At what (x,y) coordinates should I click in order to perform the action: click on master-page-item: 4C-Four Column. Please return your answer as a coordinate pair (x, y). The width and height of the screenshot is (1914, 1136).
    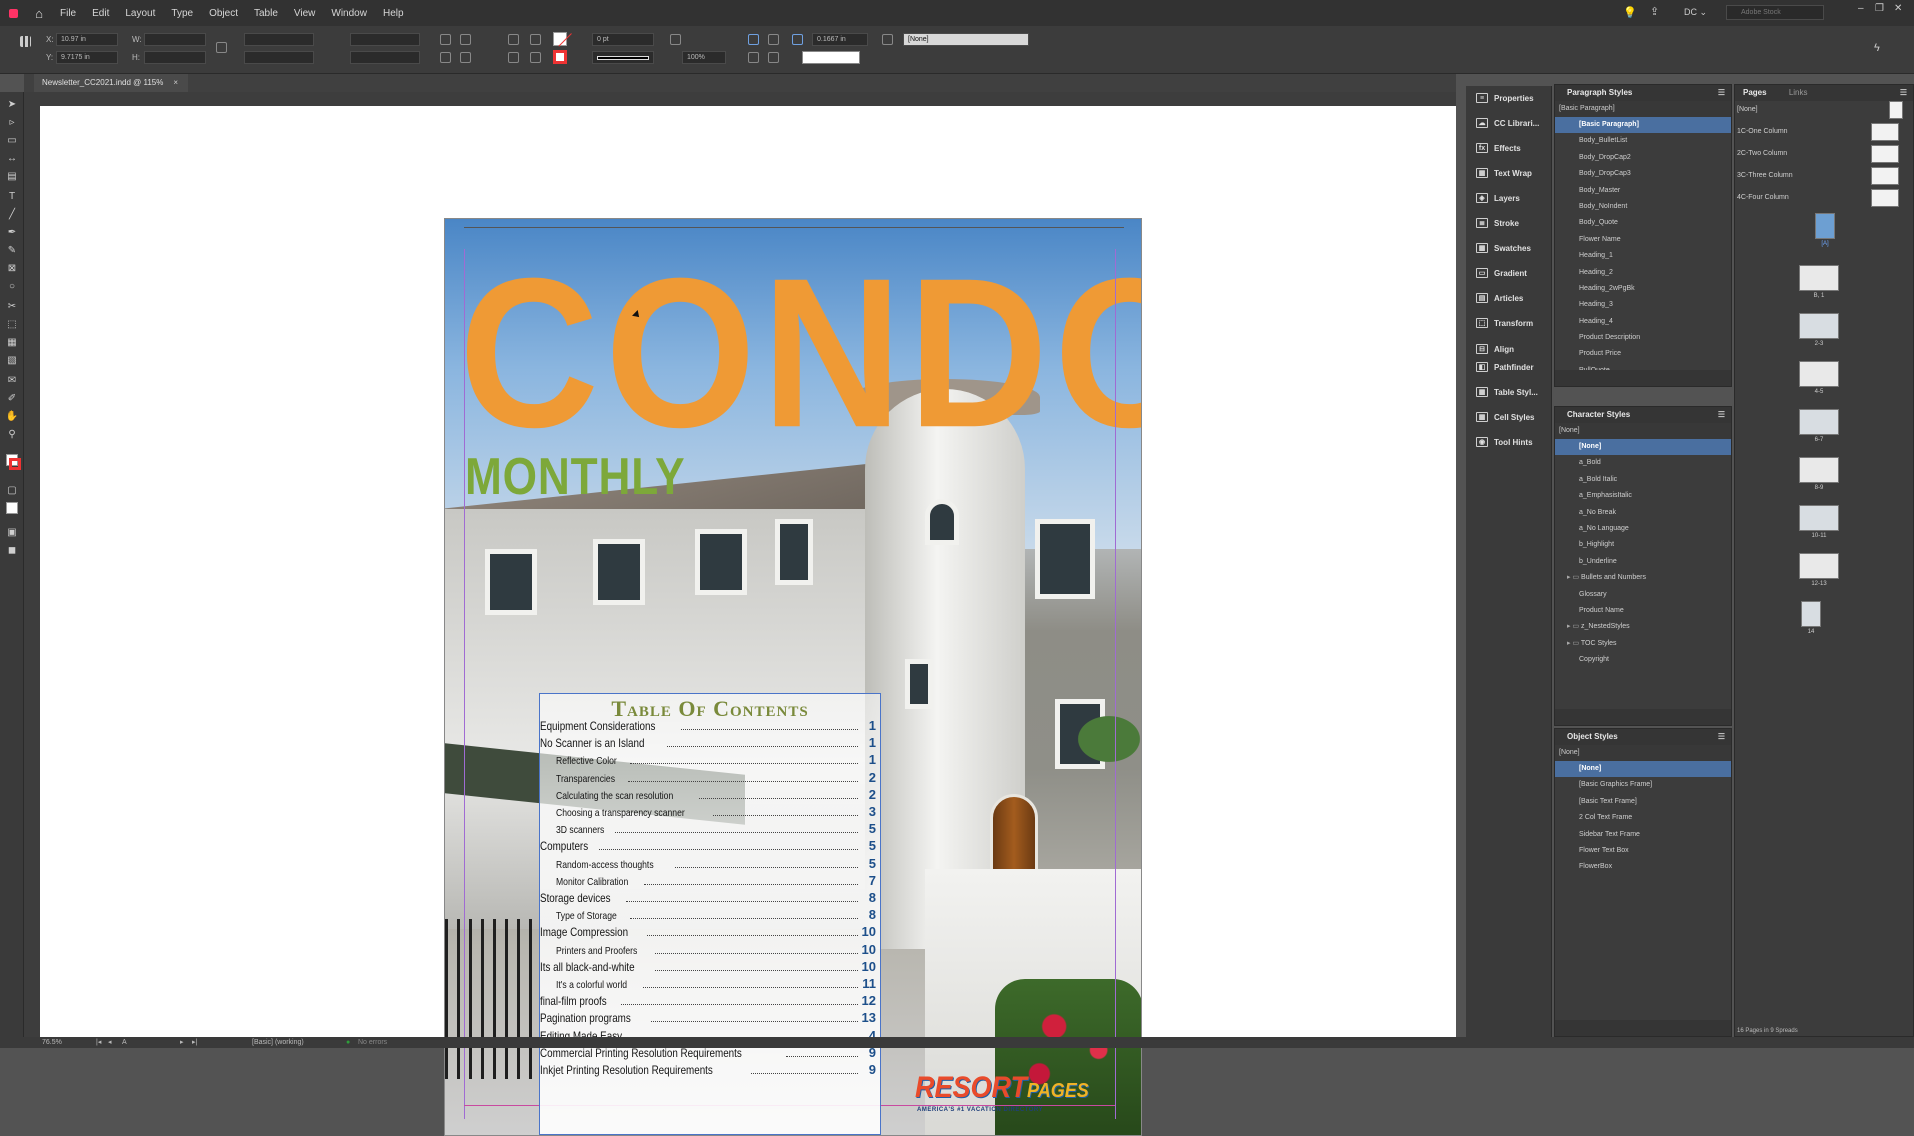
    Looking at the image, I should click on (1825, 198).